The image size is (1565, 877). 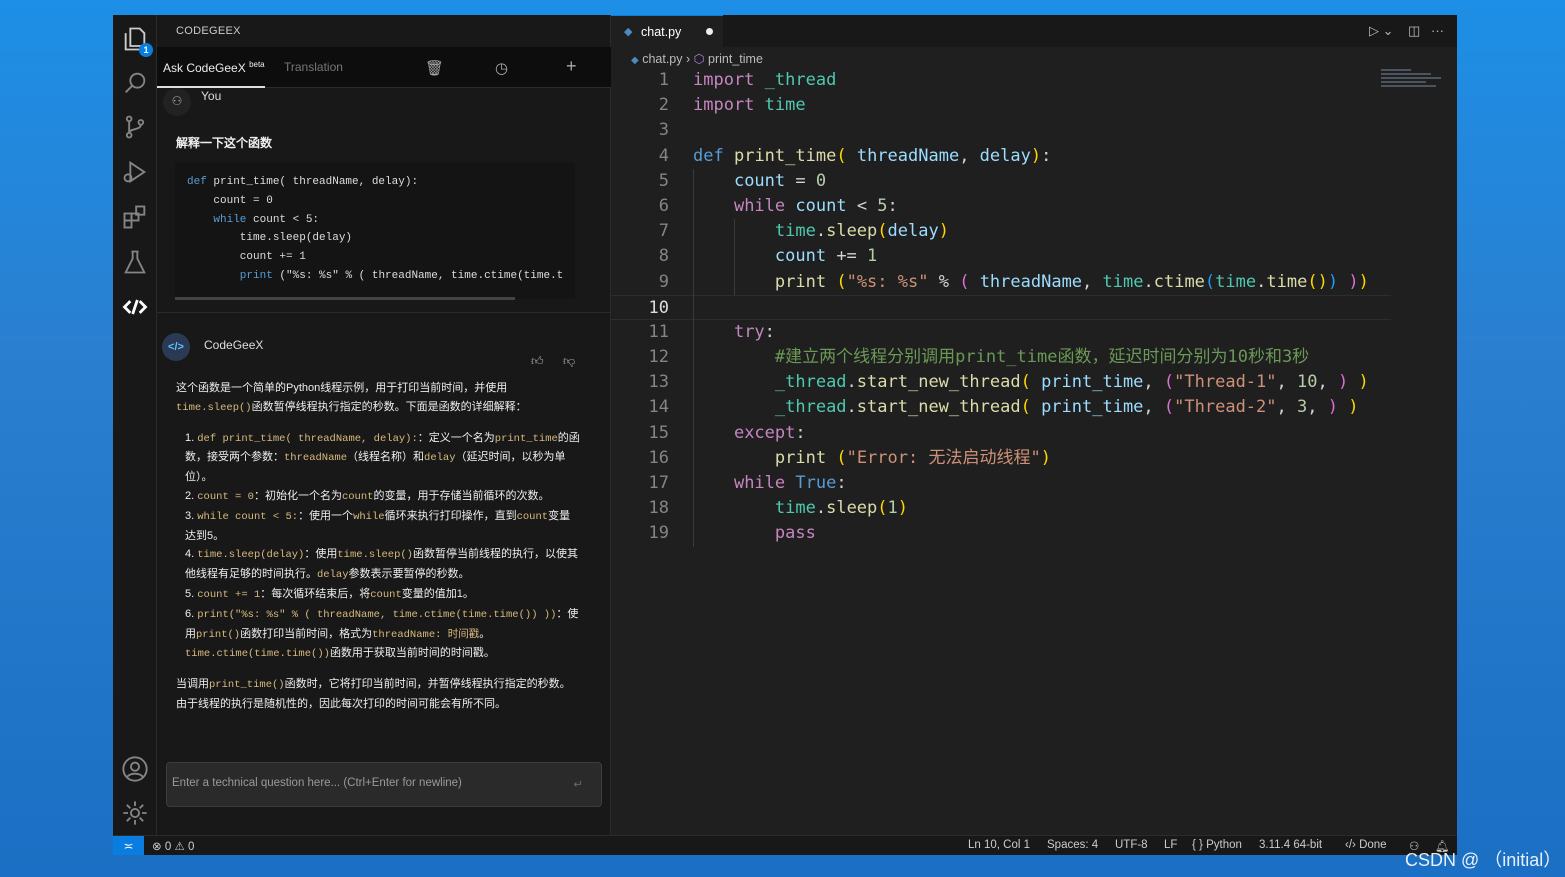 What do you see at coordinates (532, 516) in the screenshot?
I see `inline-code: count` at bounding box center [532, 516].